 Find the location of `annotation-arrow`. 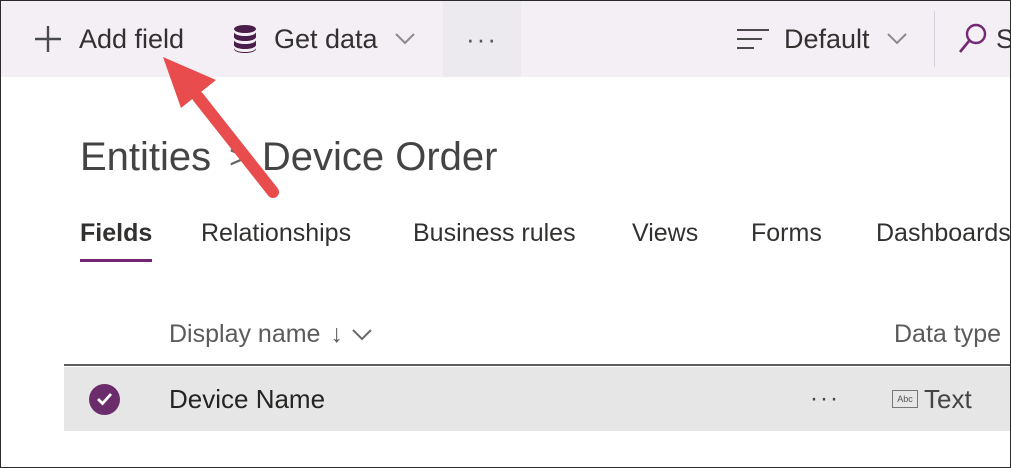

annotation-arrow is located at coordinates (221, 127).